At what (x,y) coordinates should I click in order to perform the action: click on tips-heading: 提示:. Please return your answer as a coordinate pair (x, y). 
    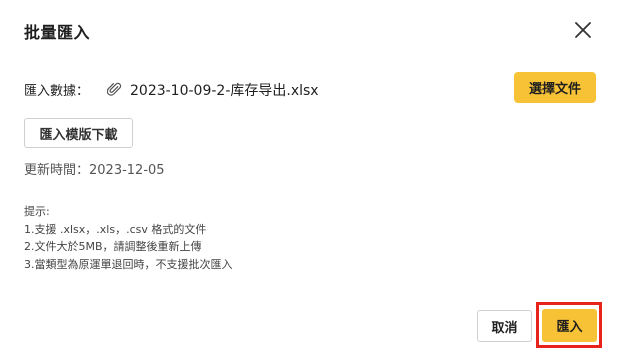
    Looking at the image, I should click on (37, 211).